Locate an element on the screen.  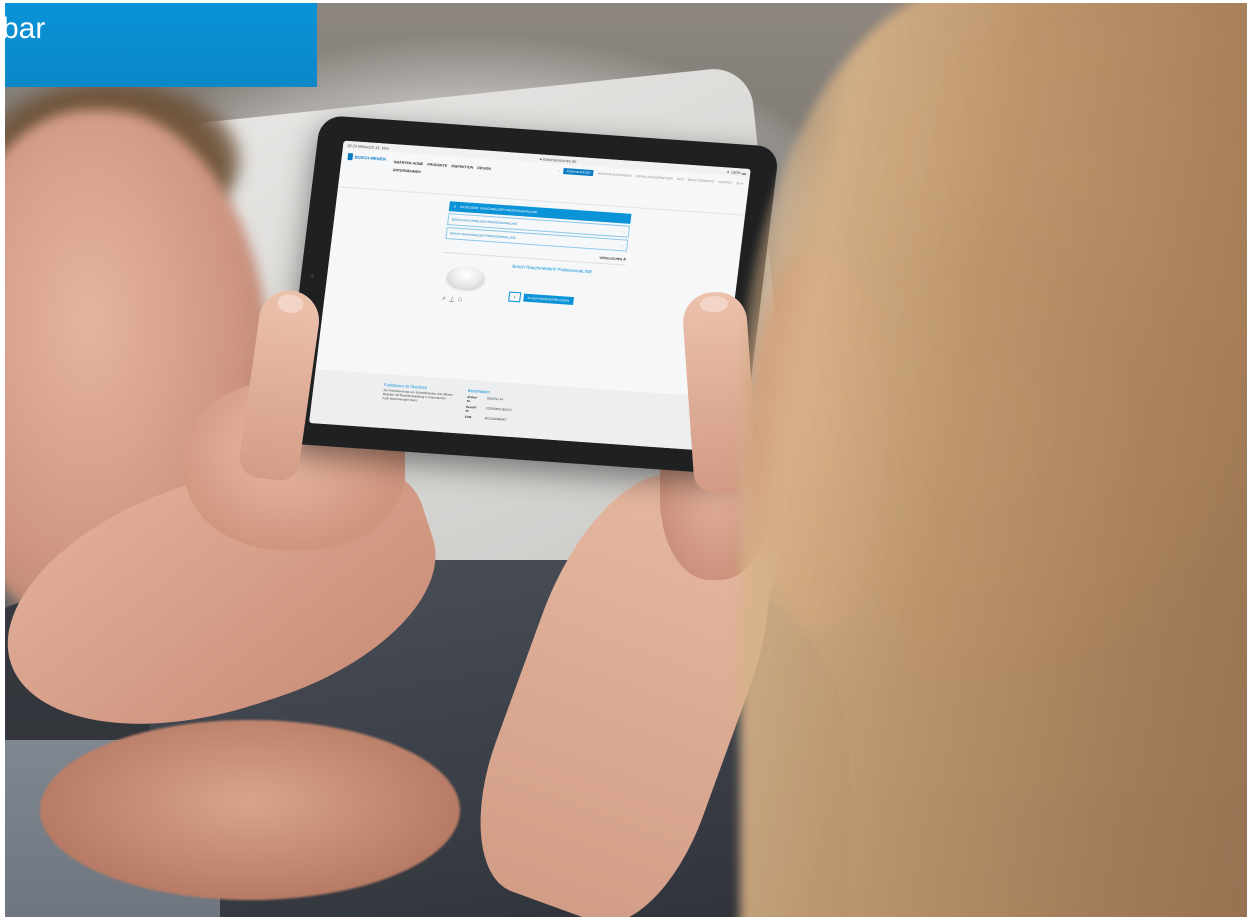
mount-icon: ⊥ is located at coordinates (451, 299).